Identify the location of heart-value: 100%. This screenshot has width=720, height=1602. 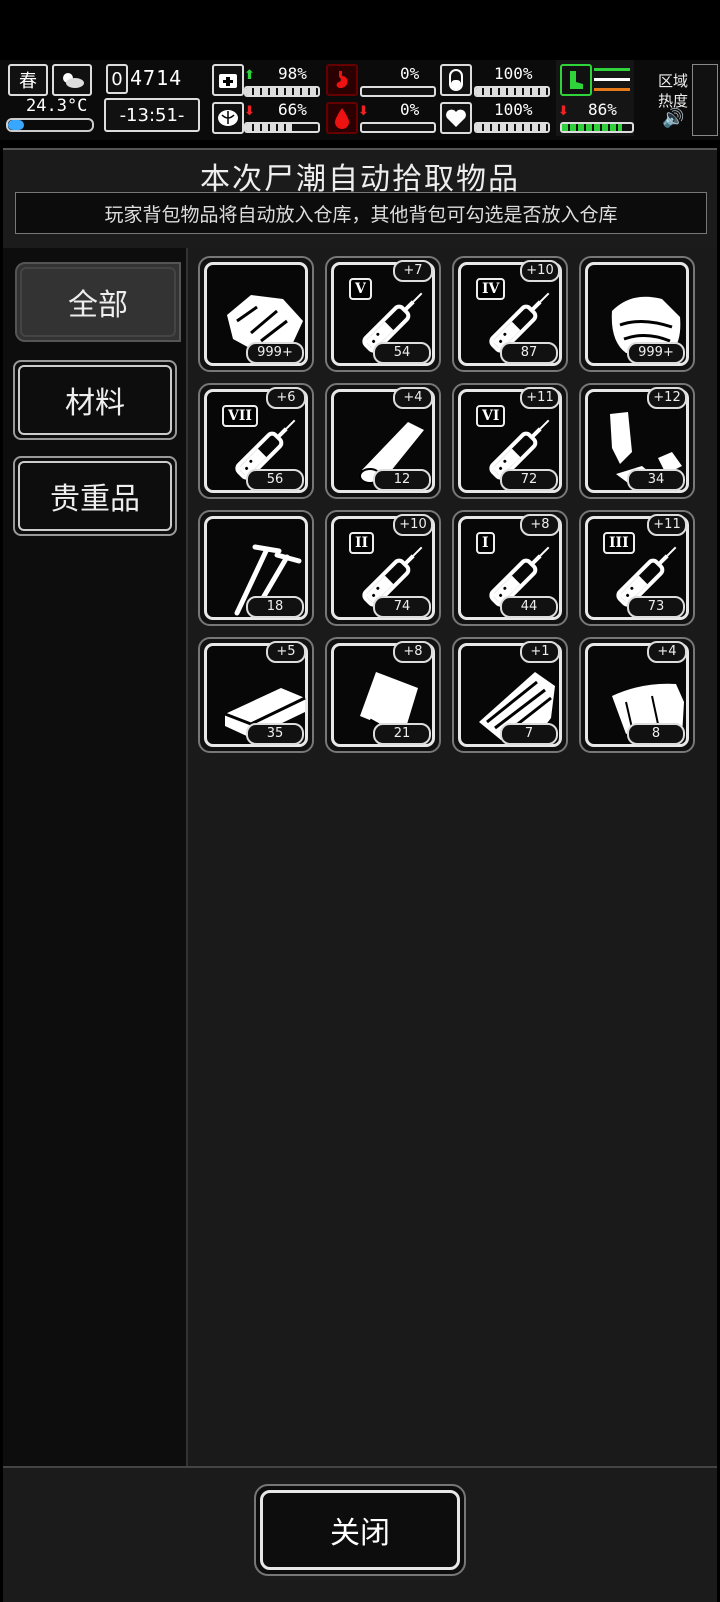
(513, 109).